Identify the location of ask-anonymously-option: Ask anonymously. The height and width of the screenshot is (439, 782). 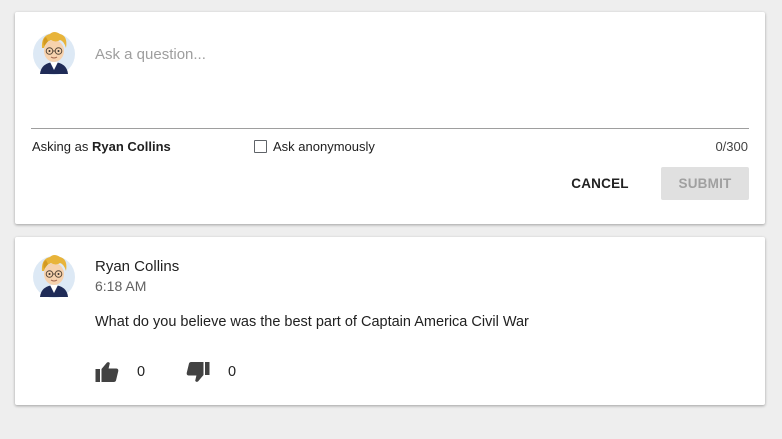
(314, 146).